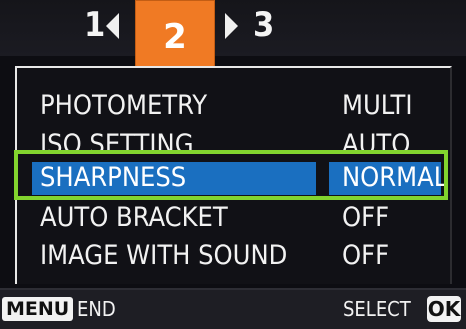 Image resolution: width=466 pixels, height=329 pixels. I want to click on menu-item-label: IMAGE WITH SOUND, so click(164, 255).